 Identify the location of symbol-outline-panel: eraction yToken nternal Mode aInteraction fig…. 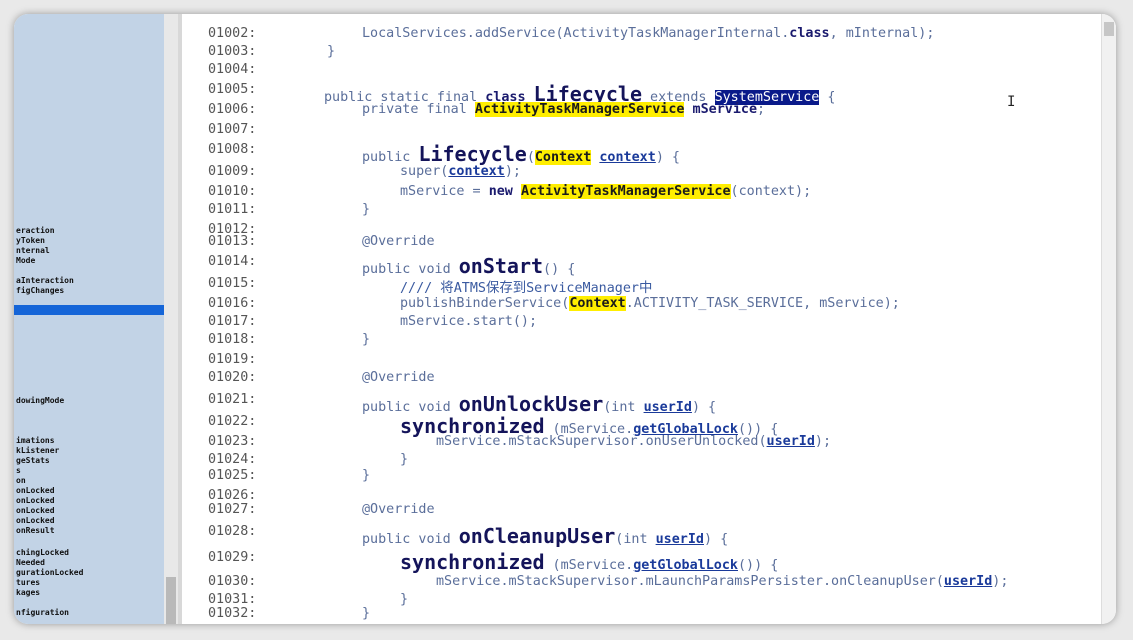
(89, 319).